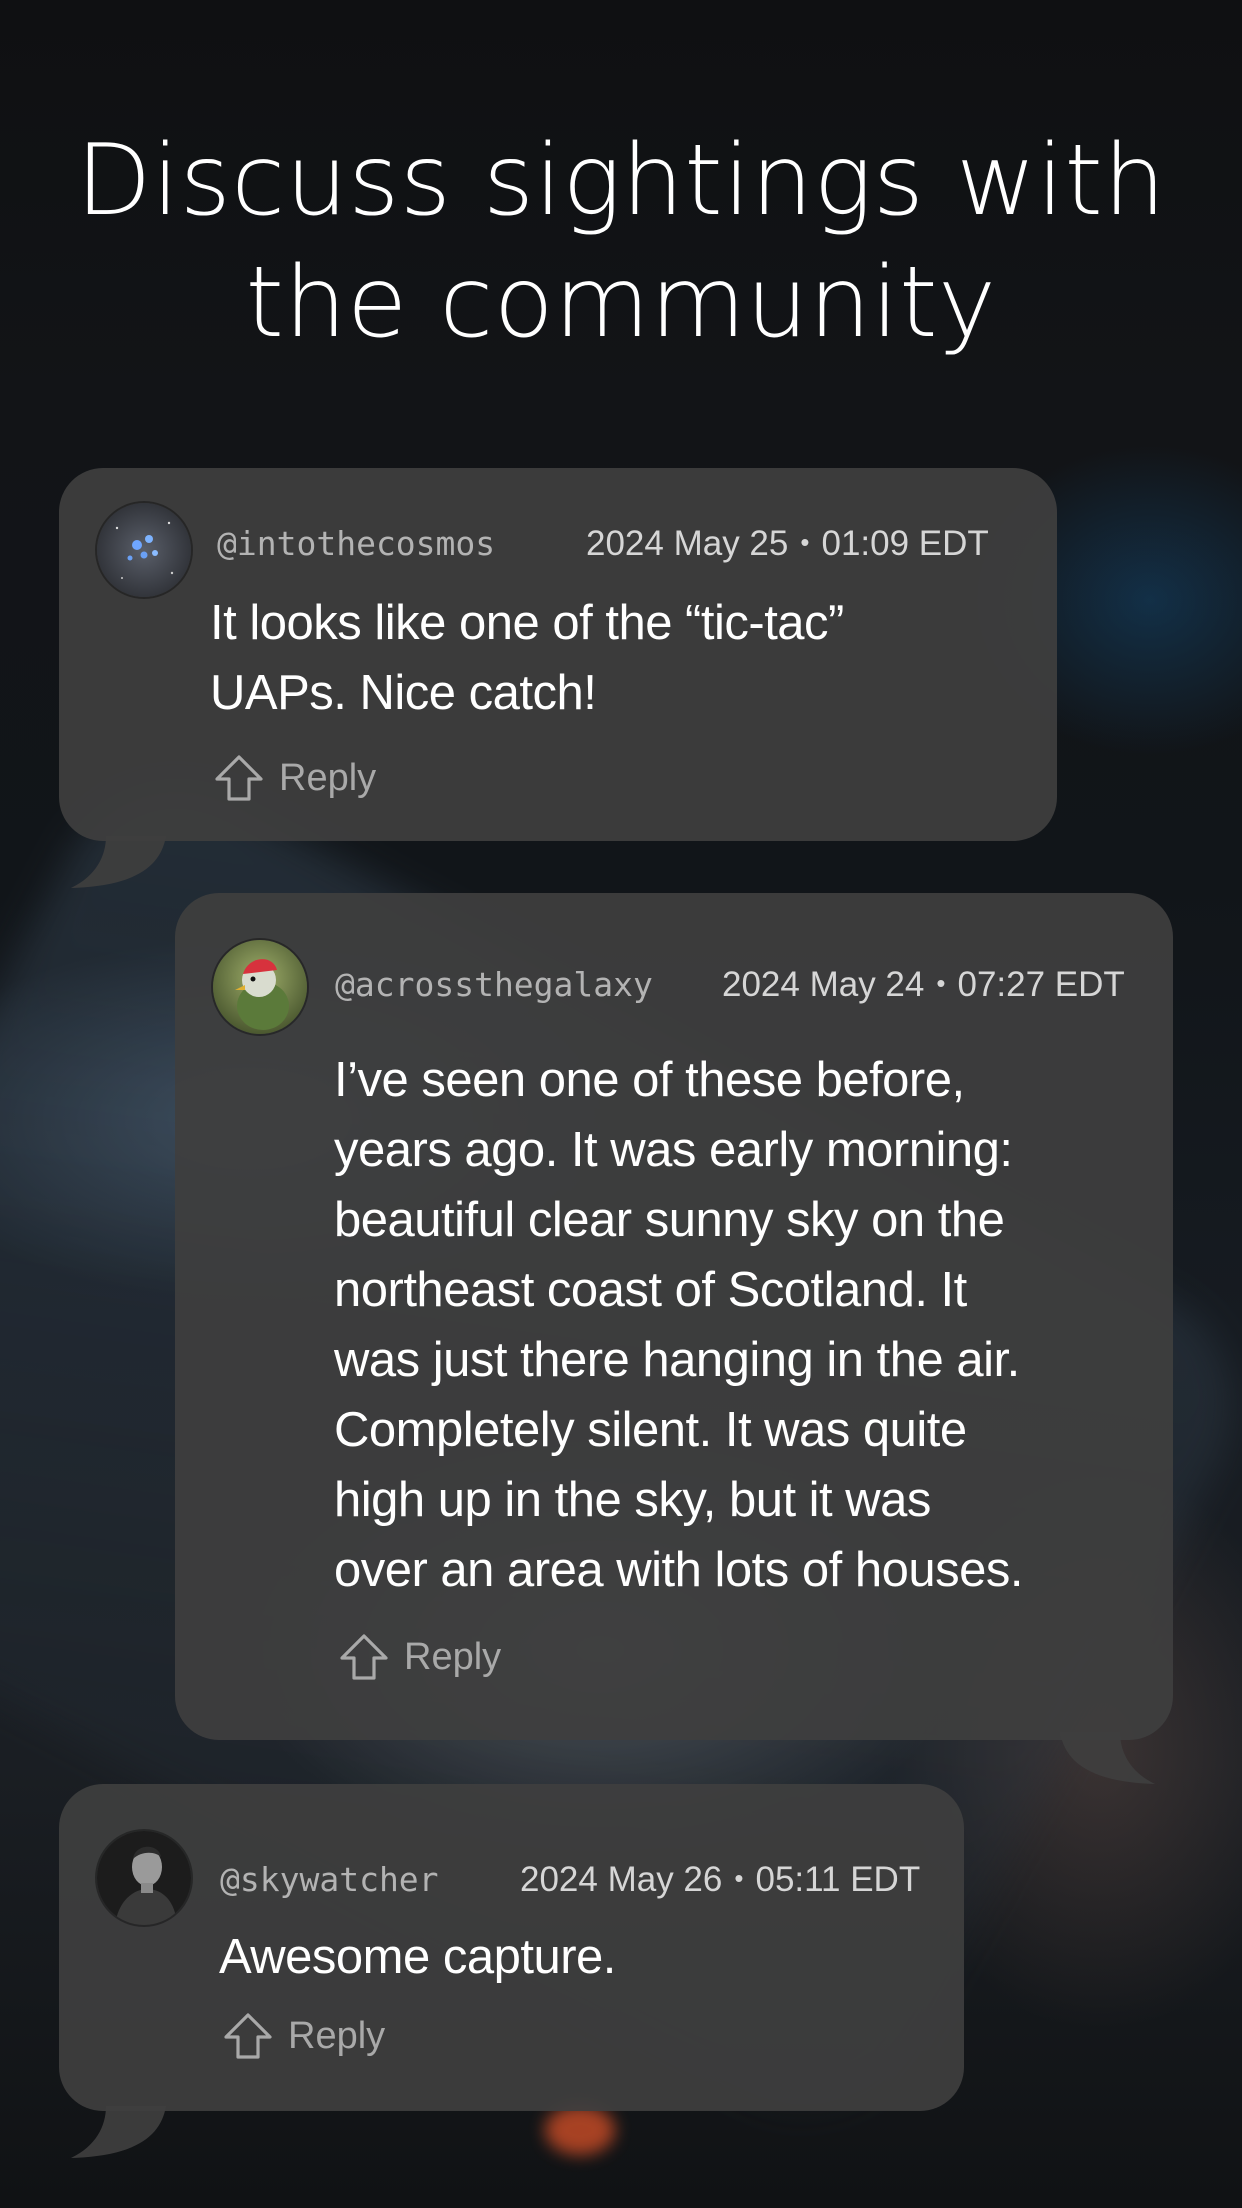  What do you see at coordinates (673, 1150) in the screenshot?
I see `comment-body-line: years ago. It was early morning:` at bounding box center [673, 1150].